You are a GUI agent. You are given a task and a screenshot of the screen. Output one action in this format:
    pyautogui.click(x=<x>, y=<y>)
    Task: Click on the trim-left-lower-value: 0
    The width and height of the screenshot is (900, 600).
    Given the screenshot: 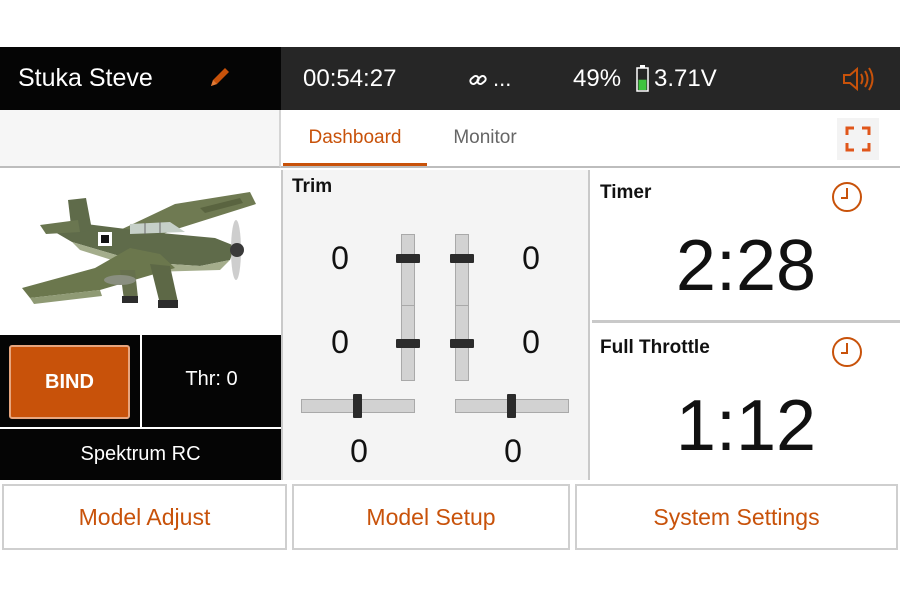 What is the action you would take?
    pyautogui.click(x=340, y=342)
    